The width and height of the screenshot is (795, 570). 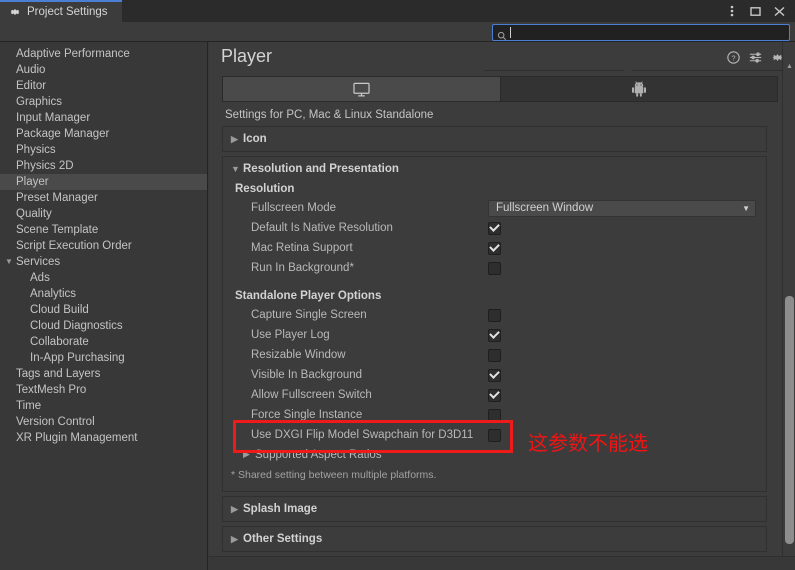 I want to click on row-allow-fullscreen-switch: Allow Fullscreen Switch, so click(x=494, y=395).